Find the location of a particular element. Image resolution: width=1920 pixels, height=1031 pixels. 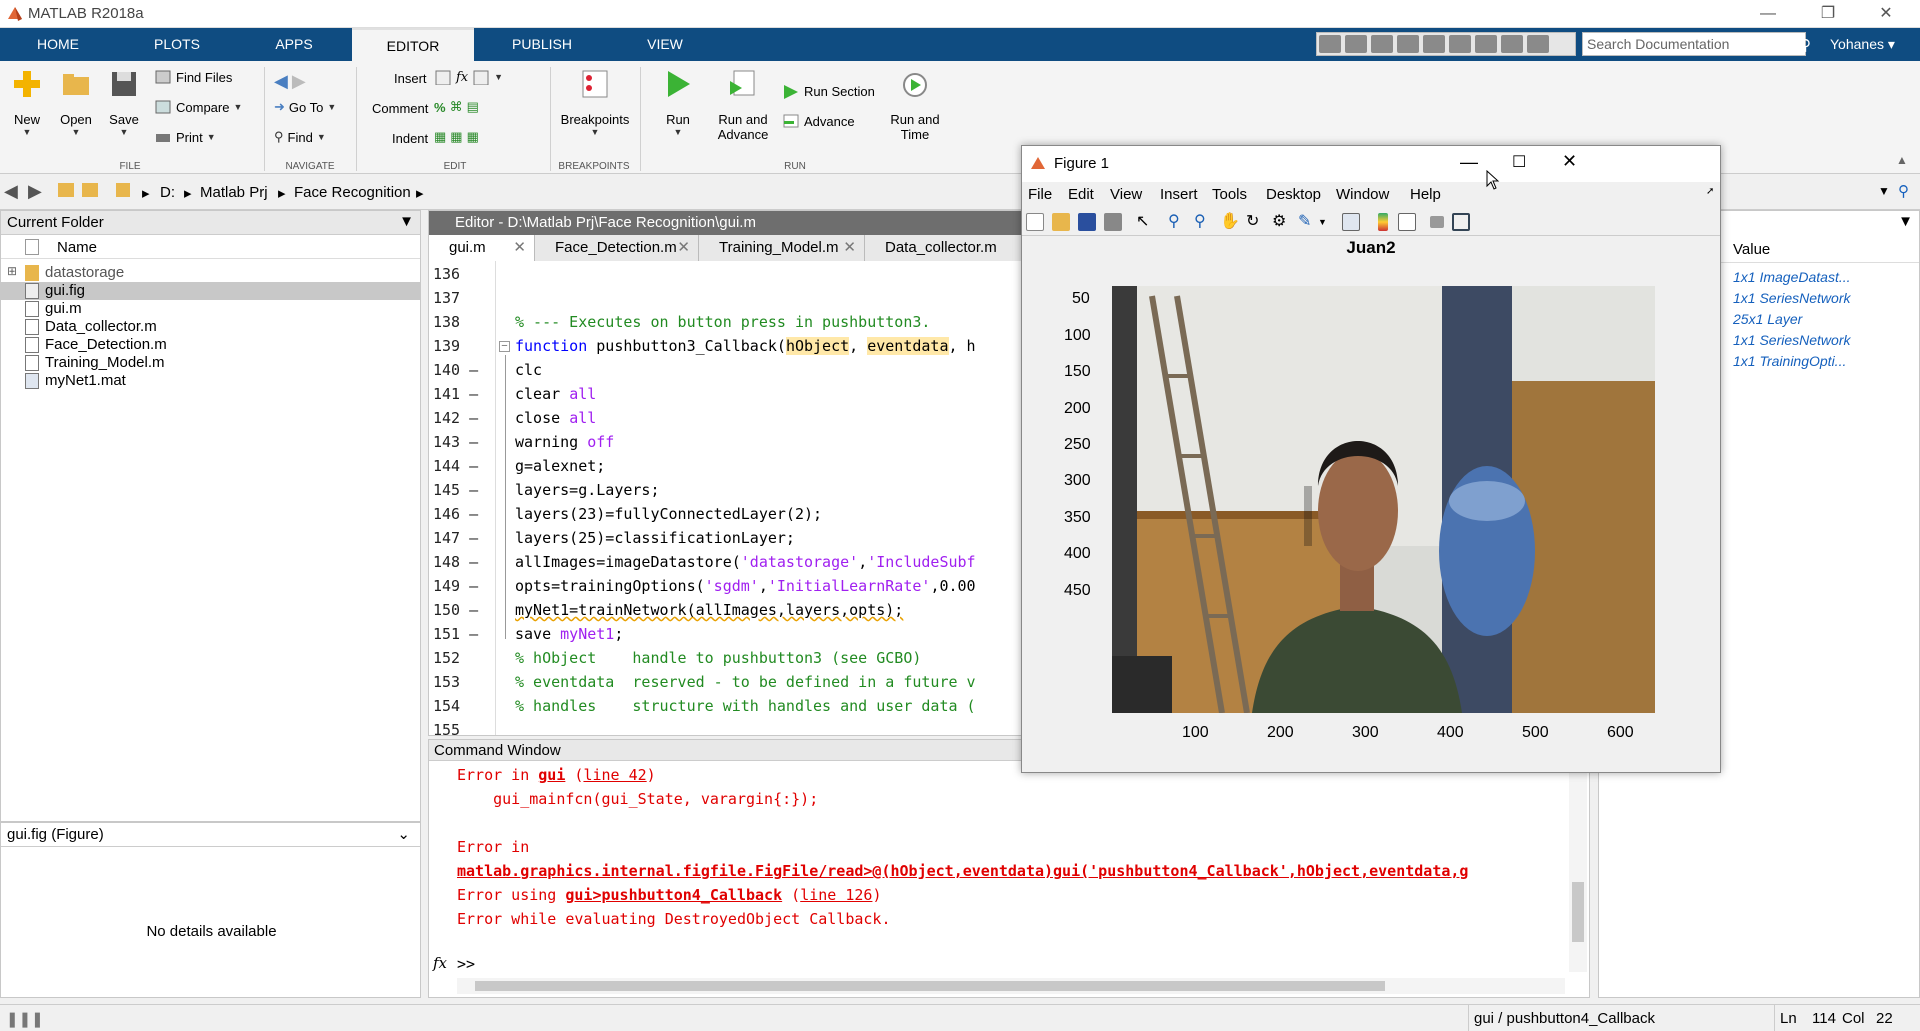

editor-tab-training-model: Training_Model.m ✕ is located at coordinates (782, 248).